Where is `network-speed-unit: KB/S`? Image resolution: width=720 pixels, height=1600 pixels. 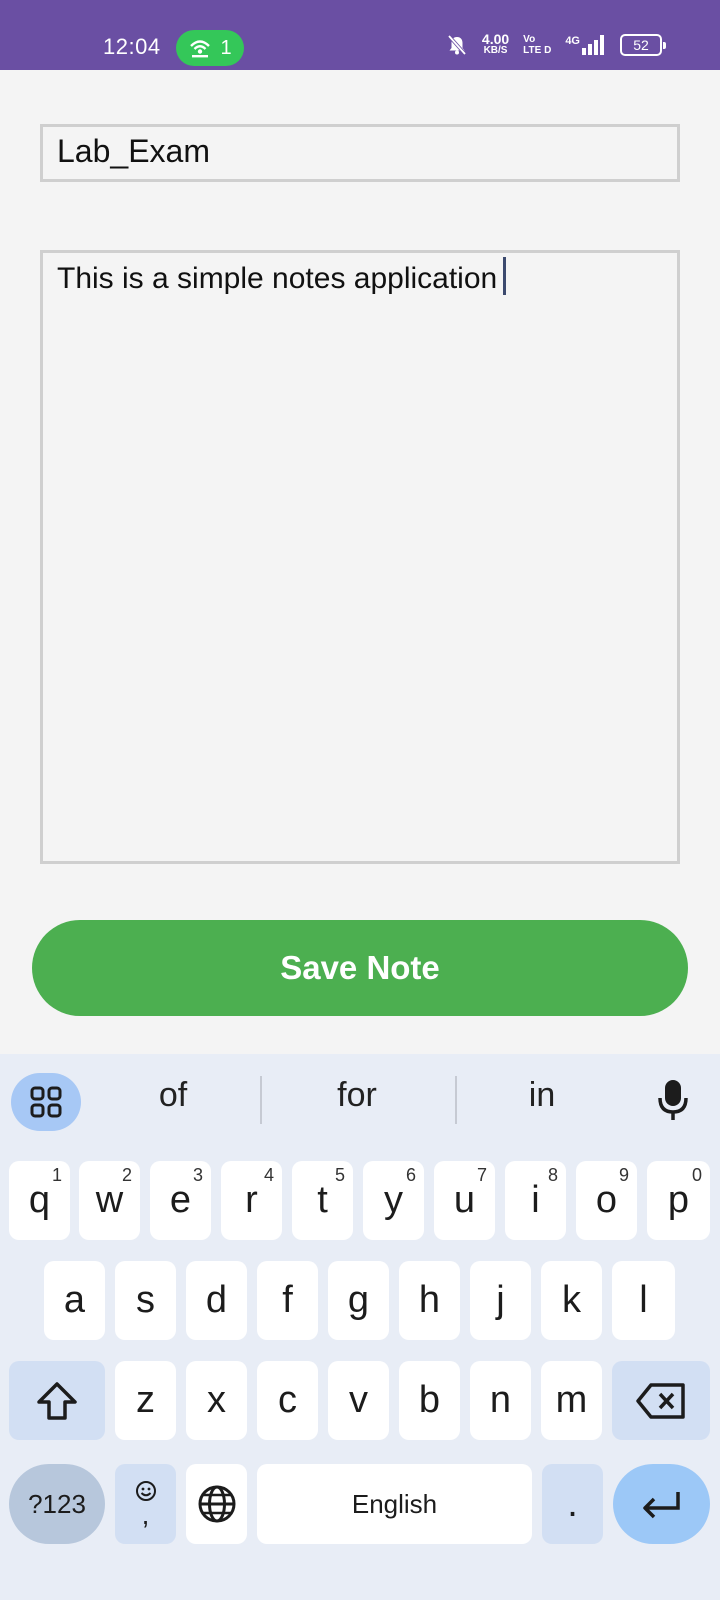 network-speed-unit: KB/S is located at coordinates (495, 50).